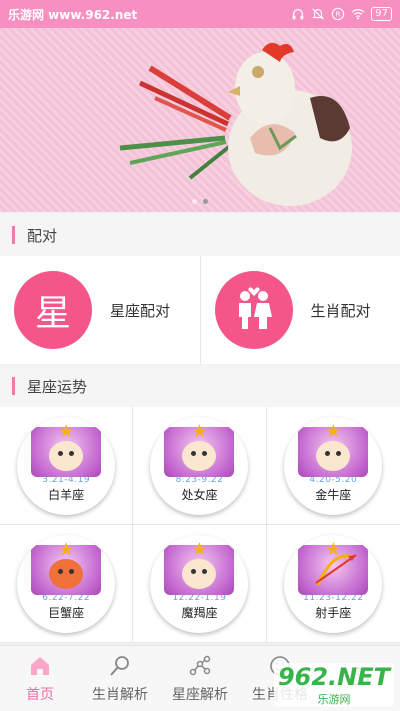 The image size is (400, 711). What do you see at coordinates (40, 665) in the screenshot?
I see `home-icon` at bounding box center [40, 665].